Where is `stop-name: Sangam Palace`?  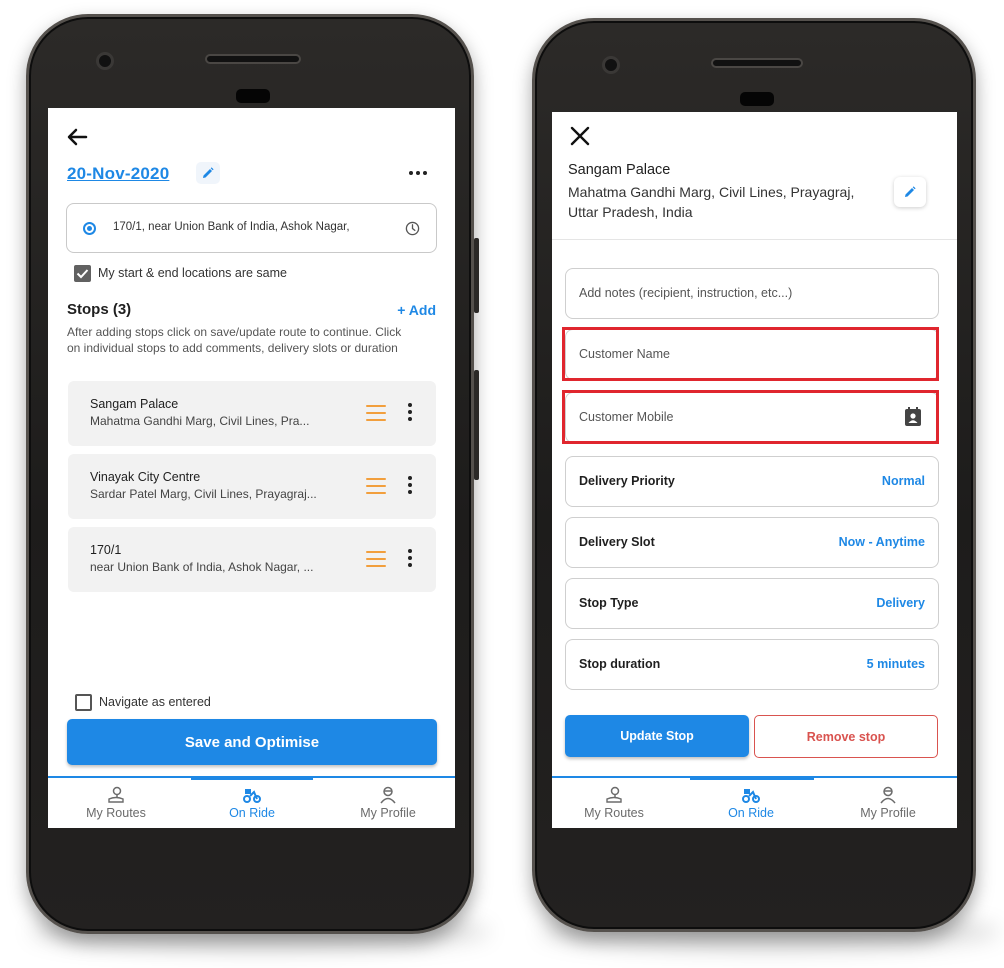
stop-name: Sangam Palace is located at coordinates (134, 404).